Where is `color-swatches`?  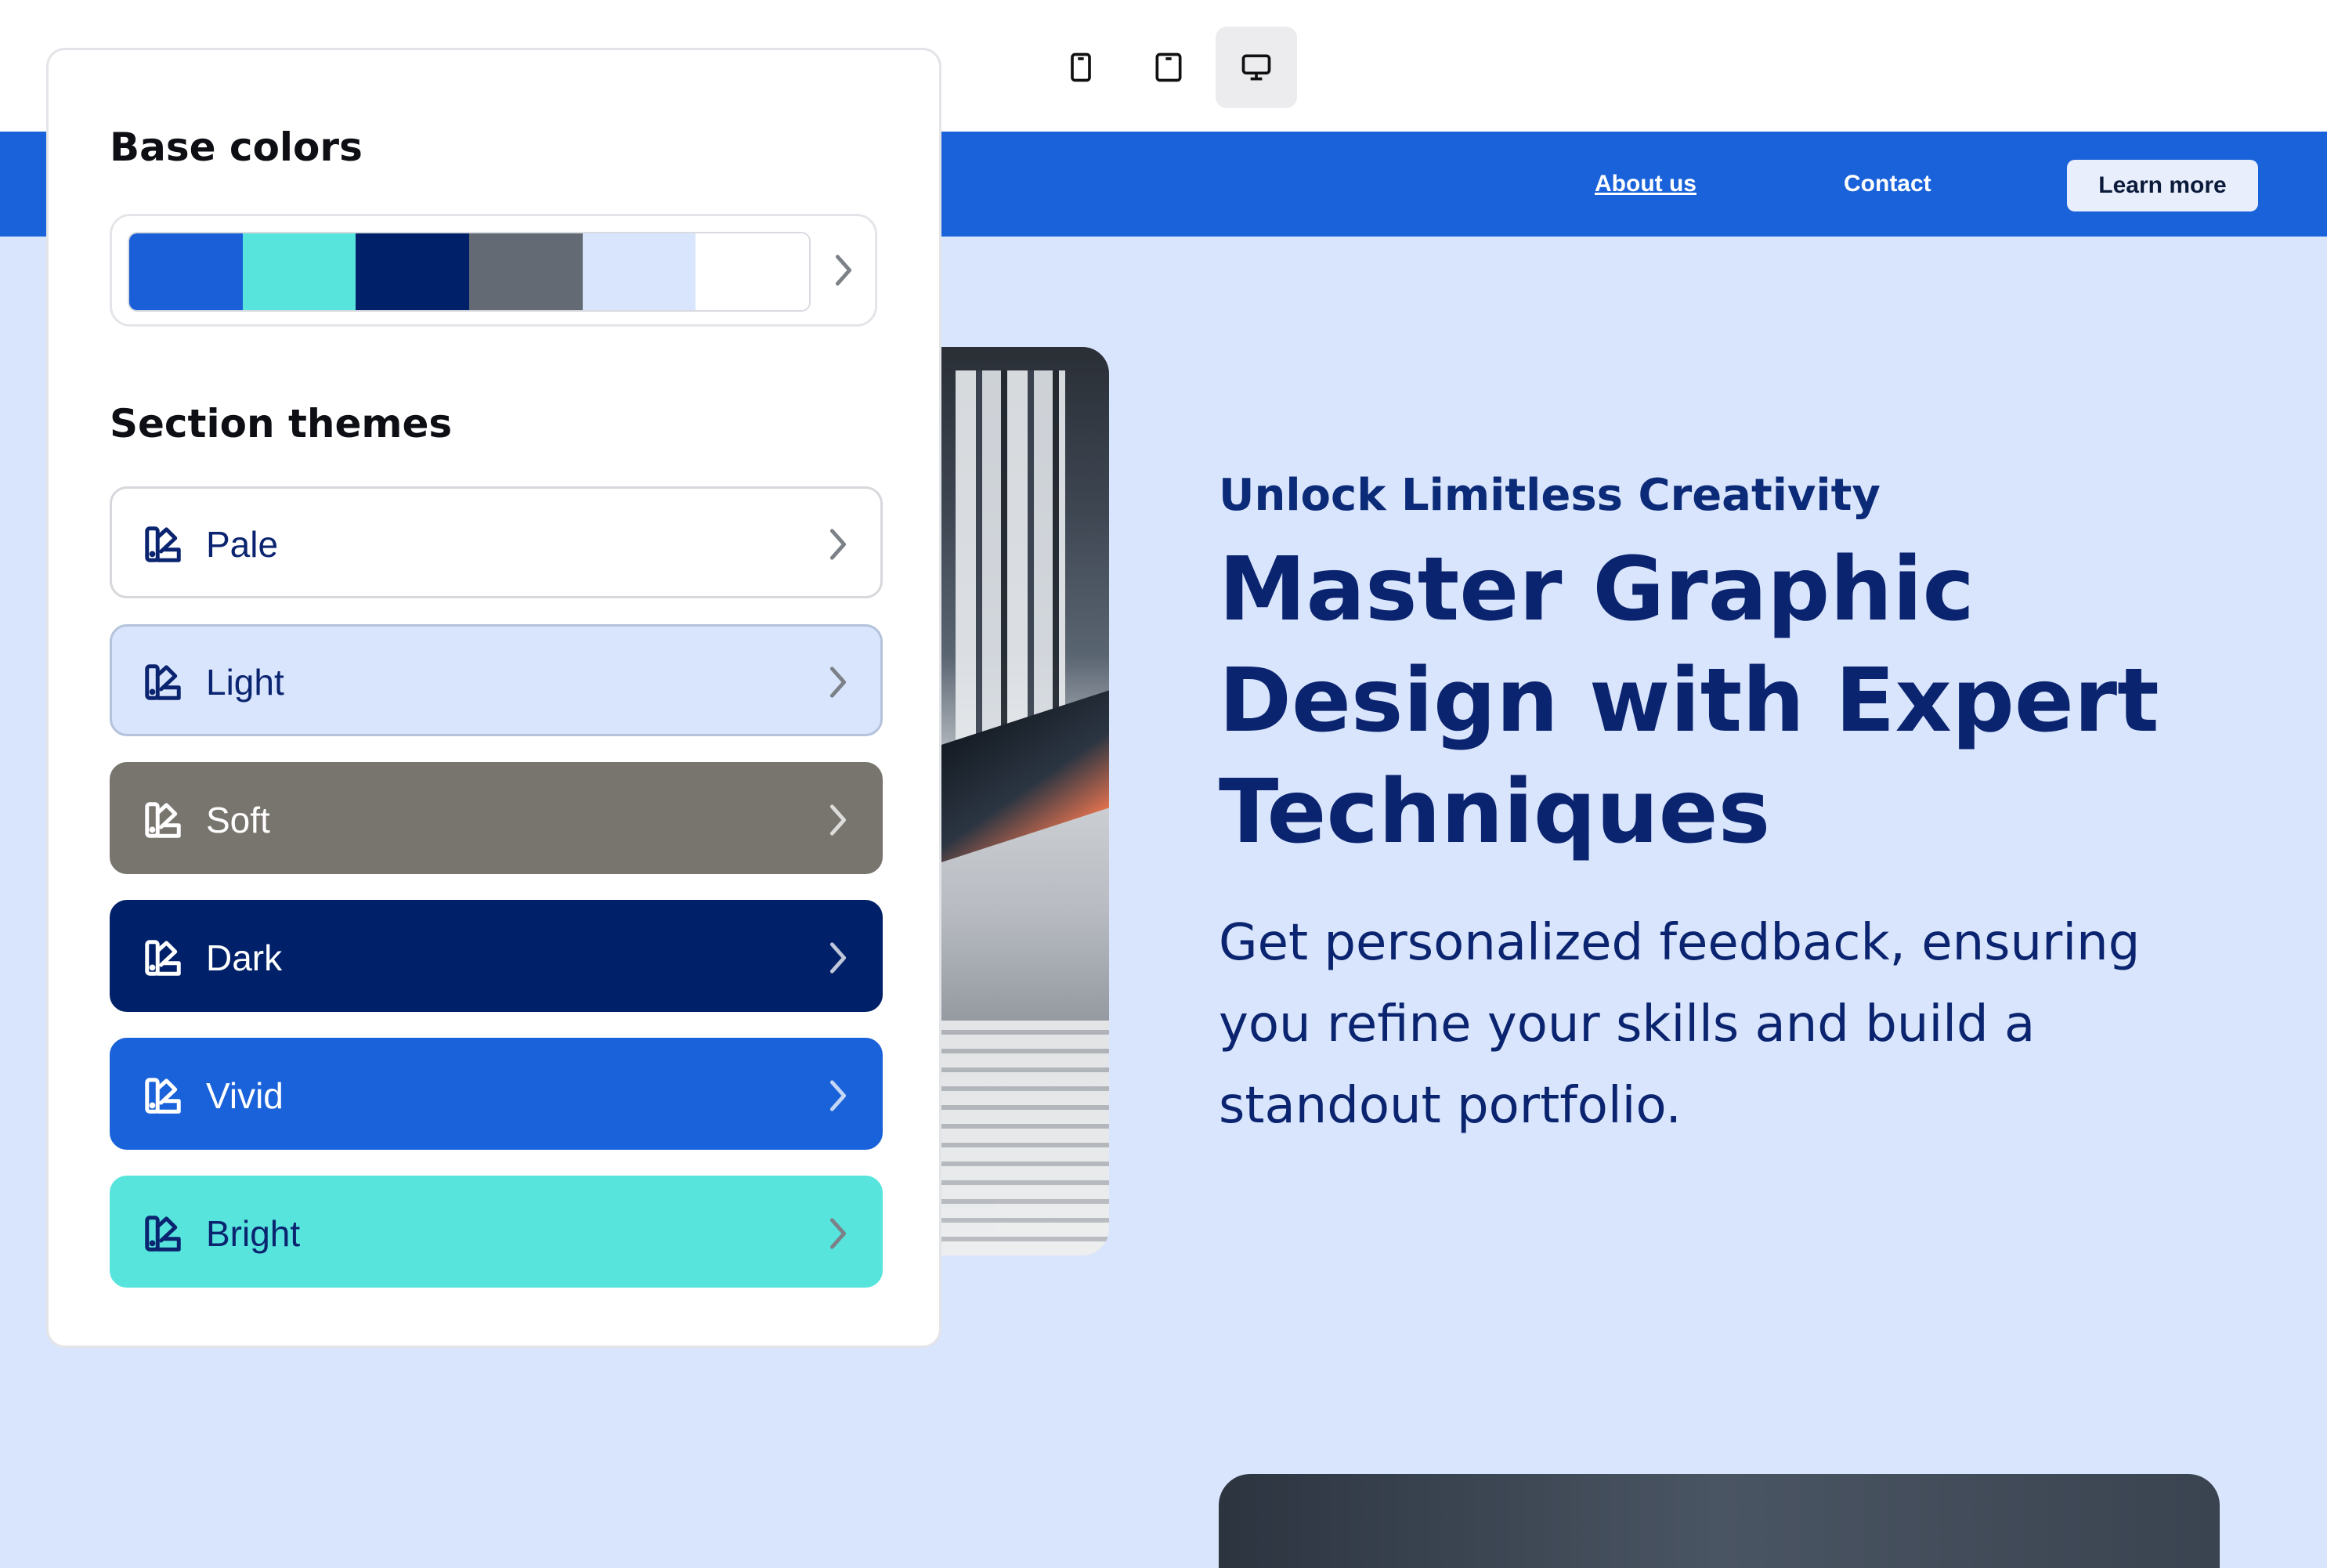 color-swatches is located at coordinates (470, 272).